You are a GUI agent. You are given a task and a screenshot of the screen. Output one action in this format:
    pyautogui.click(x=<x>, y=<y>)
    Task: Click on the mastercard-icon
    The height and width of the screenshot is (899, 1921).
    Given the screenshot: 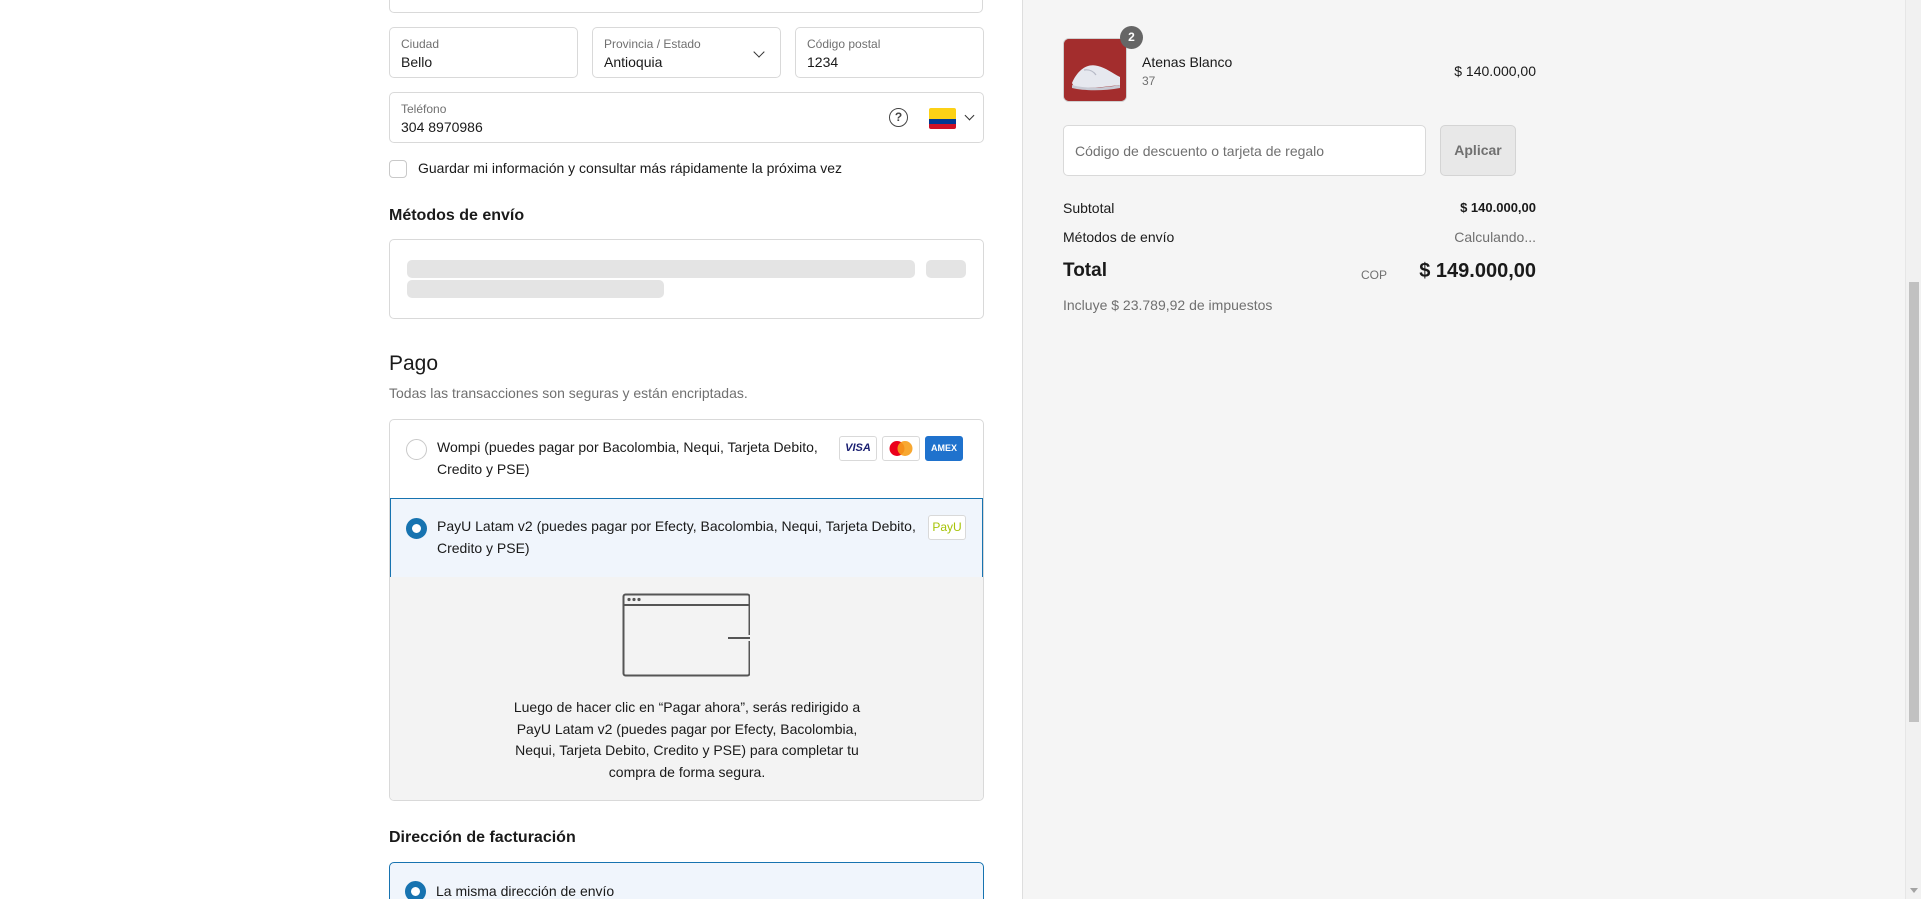 What is the action you would take?
    pyautogui.click(x=901, y=448)
    